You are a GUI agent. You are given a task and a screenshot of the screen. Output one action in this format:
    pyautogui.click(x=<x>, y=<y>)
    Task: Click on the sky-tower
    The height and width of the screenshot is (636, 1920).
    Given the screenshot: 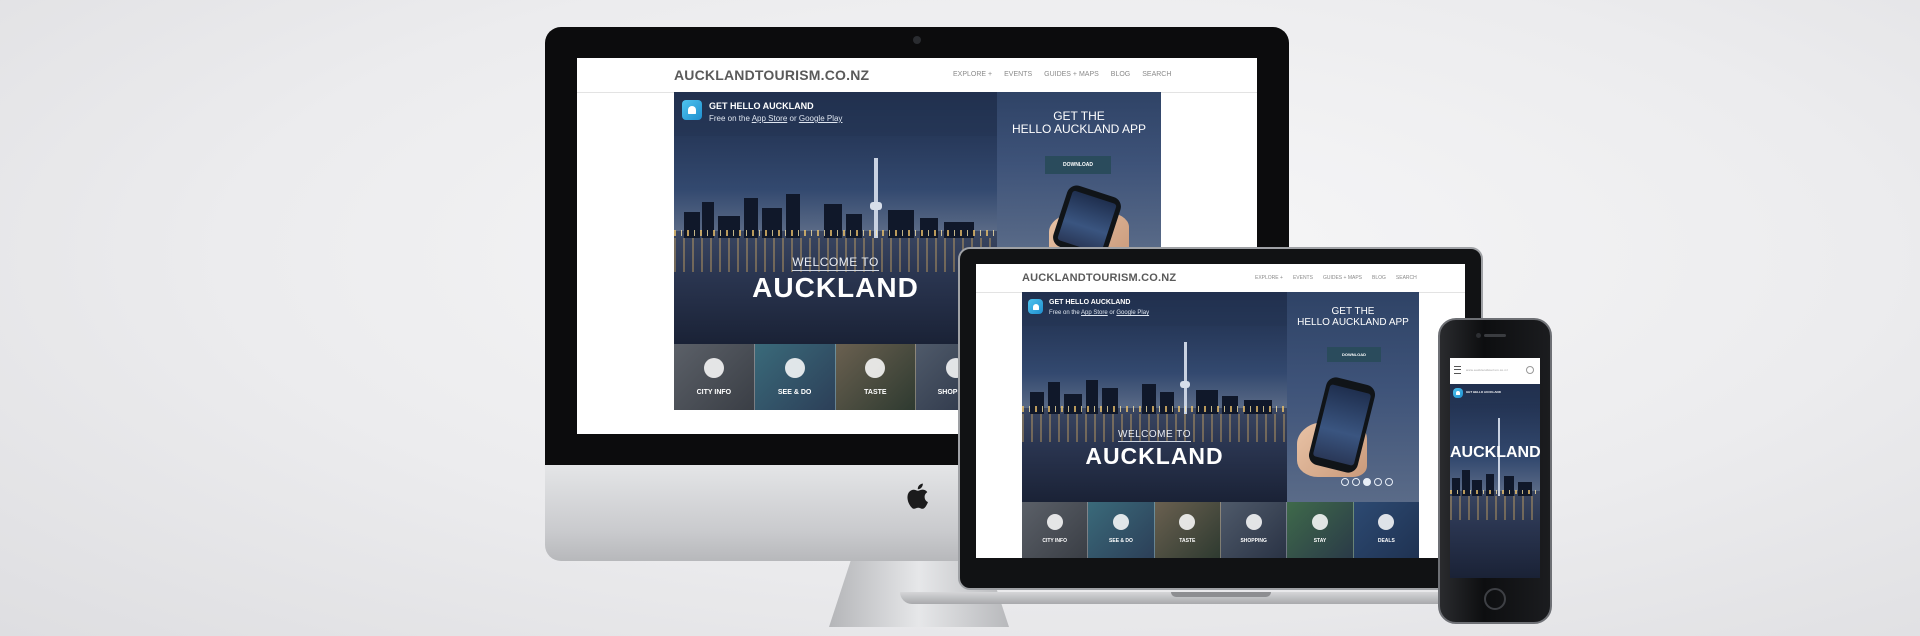 What is the action you would take?
    pyautogui.click(x=1185, y=378)
    